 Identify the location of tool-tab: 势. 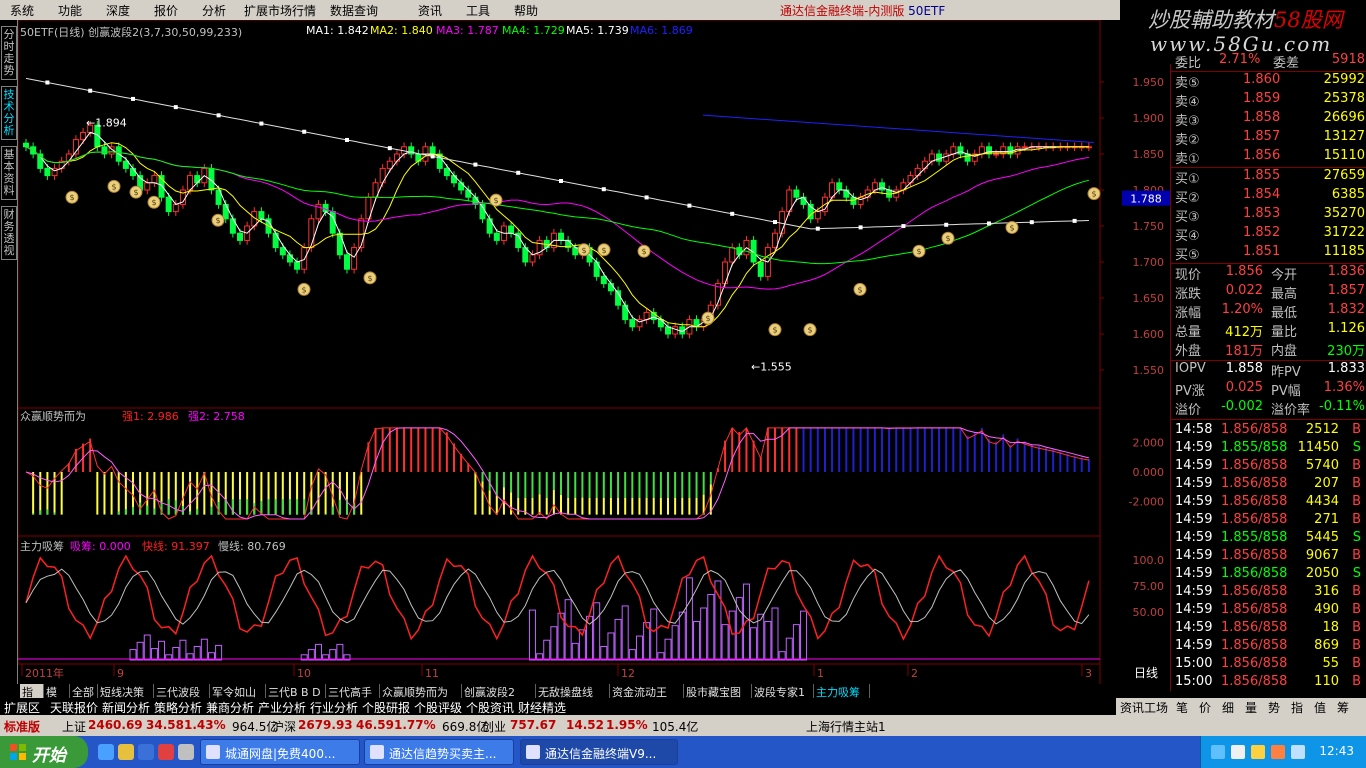
(1274, 707).